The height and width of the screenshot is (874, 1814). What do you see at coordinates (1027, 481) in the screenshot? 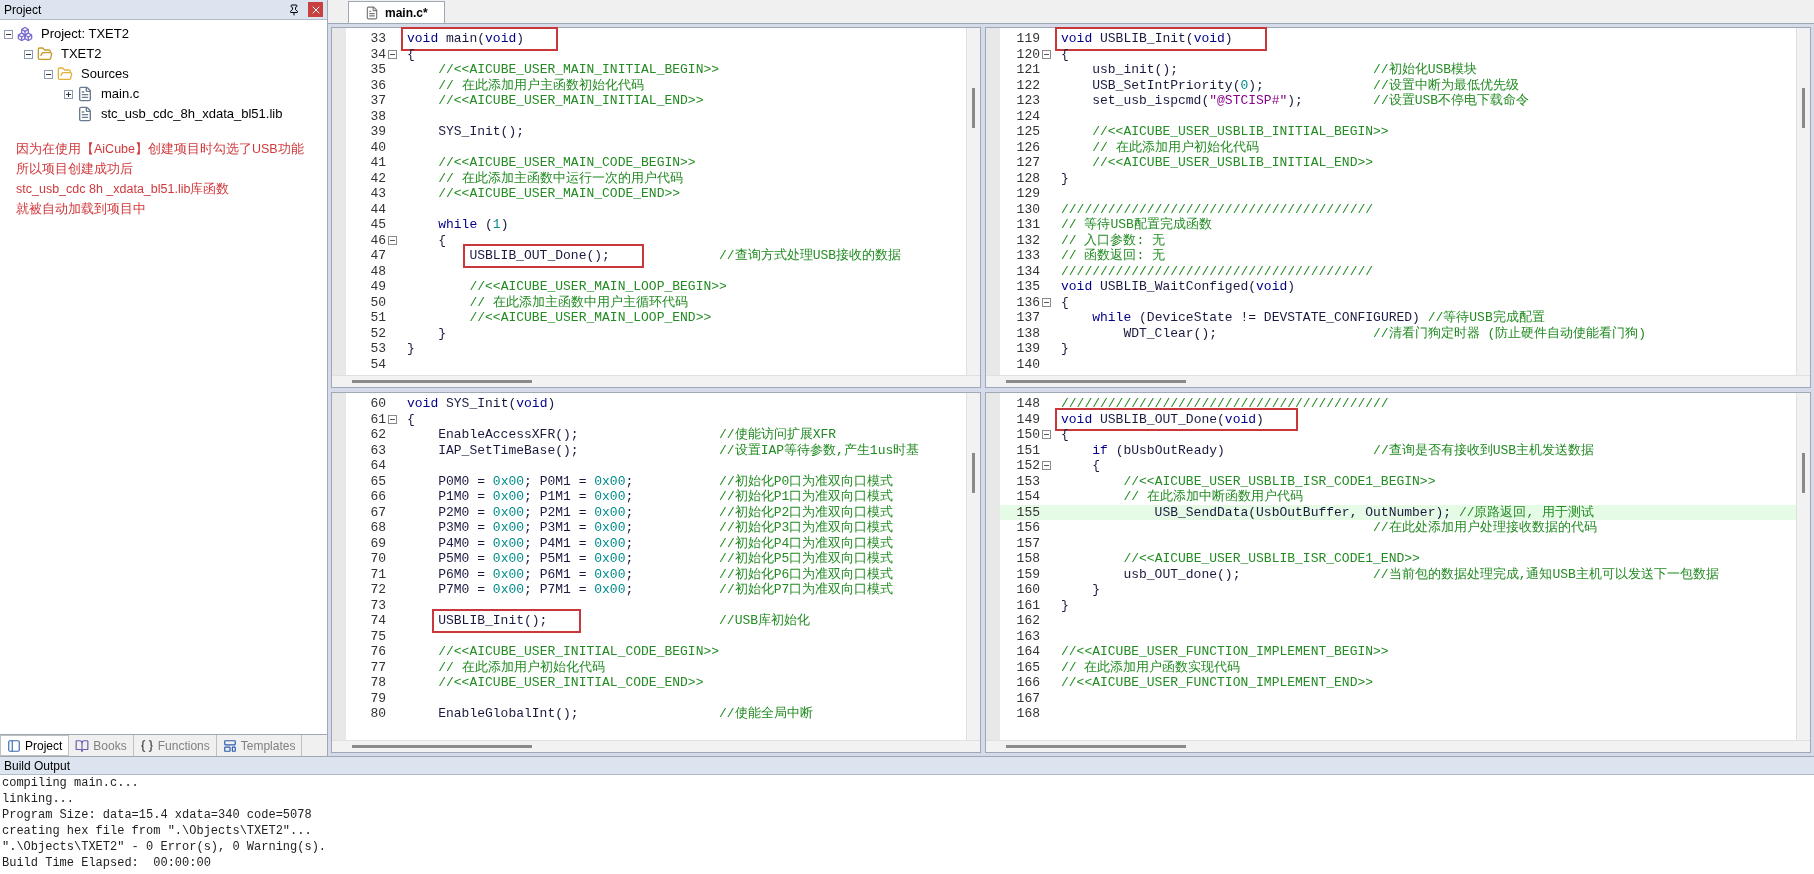
I see `line-number: 153` at bounding box center [1027, 481].